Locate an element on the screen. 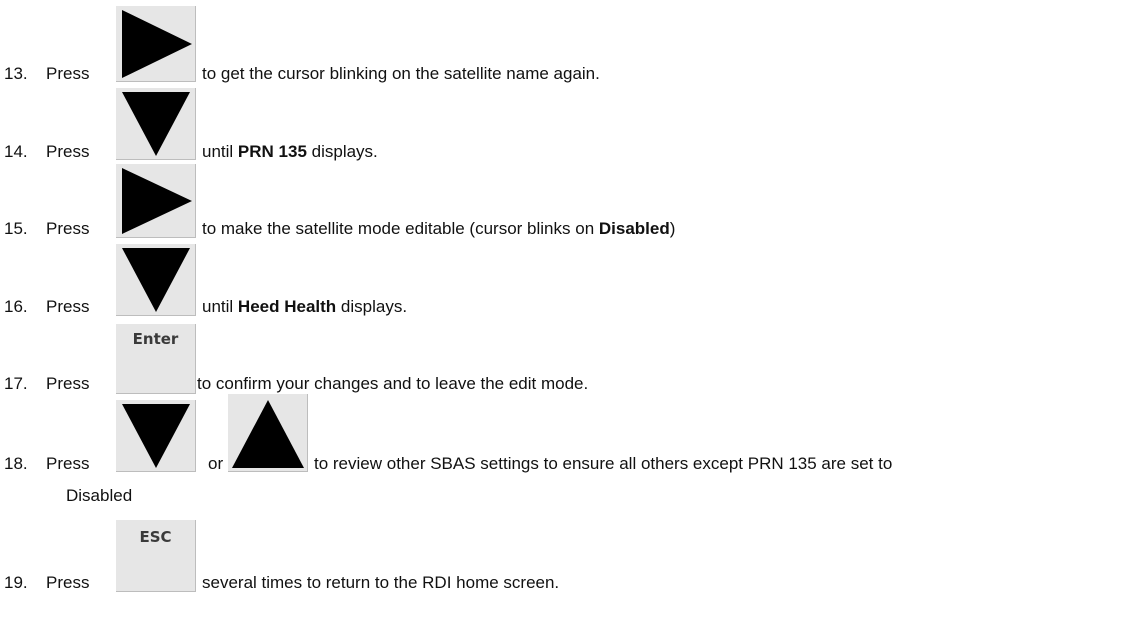 This screenshot has height=618, width=1143. step-number: 18. is located at coordinates (16, 463).